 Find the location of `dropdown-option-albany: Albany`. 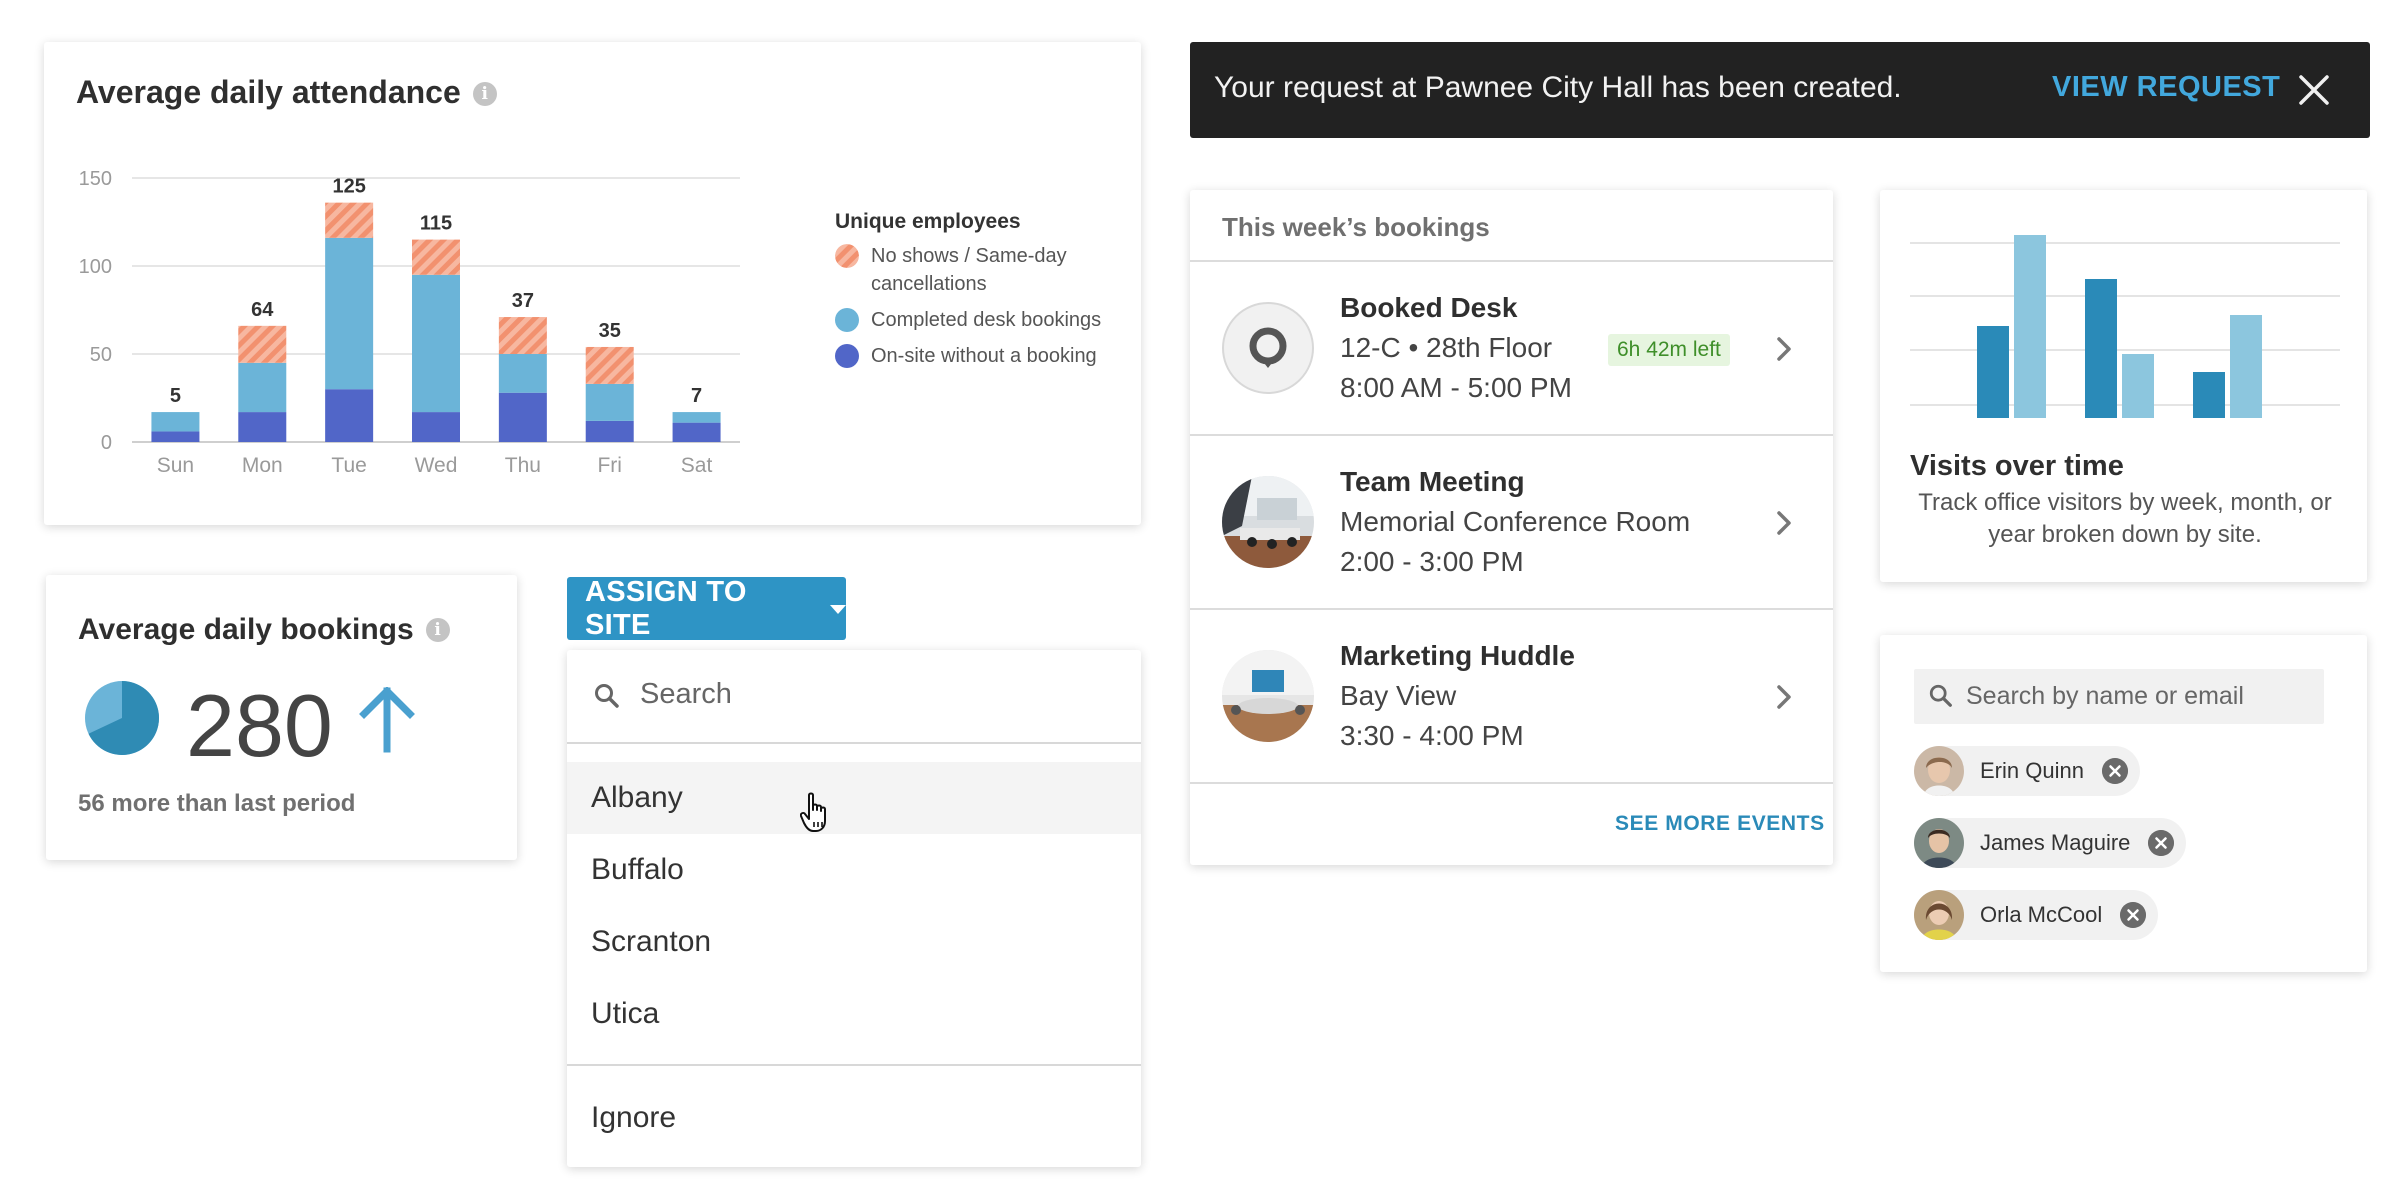

dropdown-option-albany: Albany is located at coordinates (854, 798).